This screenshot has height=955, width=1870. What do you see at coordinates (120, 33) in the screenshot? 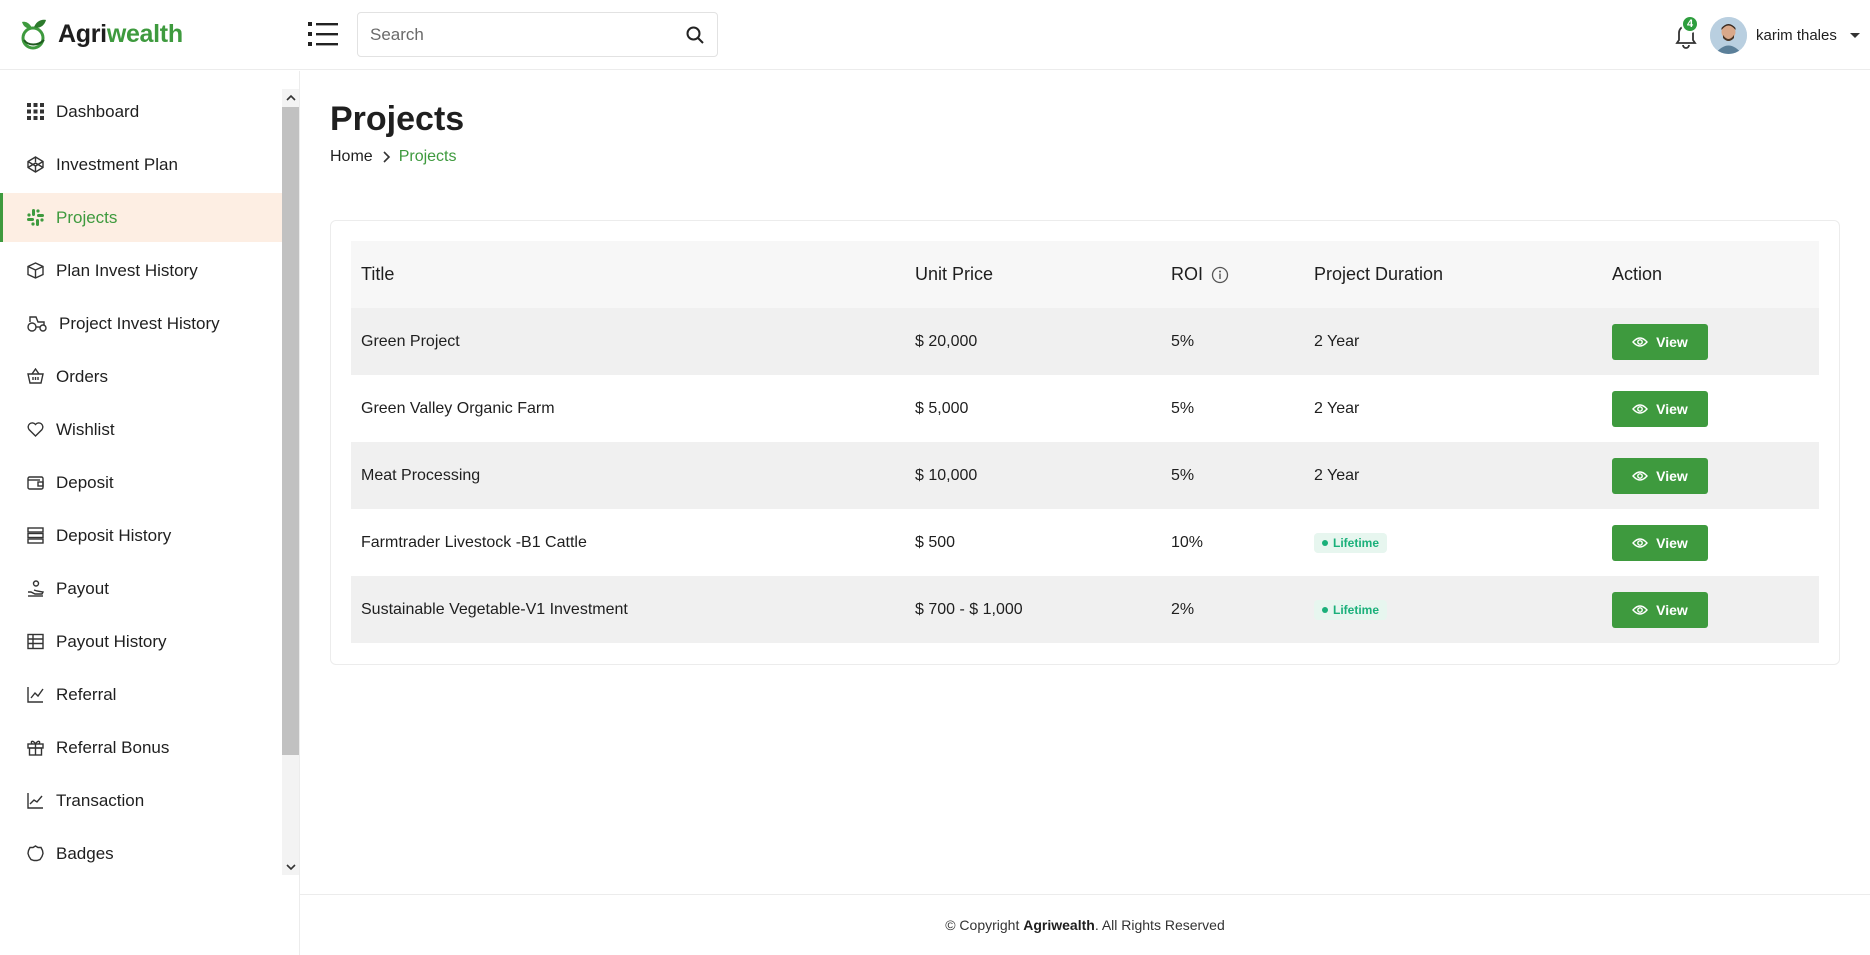
I see `logo-text: Agriwealth` at bounding box center [120, 33].